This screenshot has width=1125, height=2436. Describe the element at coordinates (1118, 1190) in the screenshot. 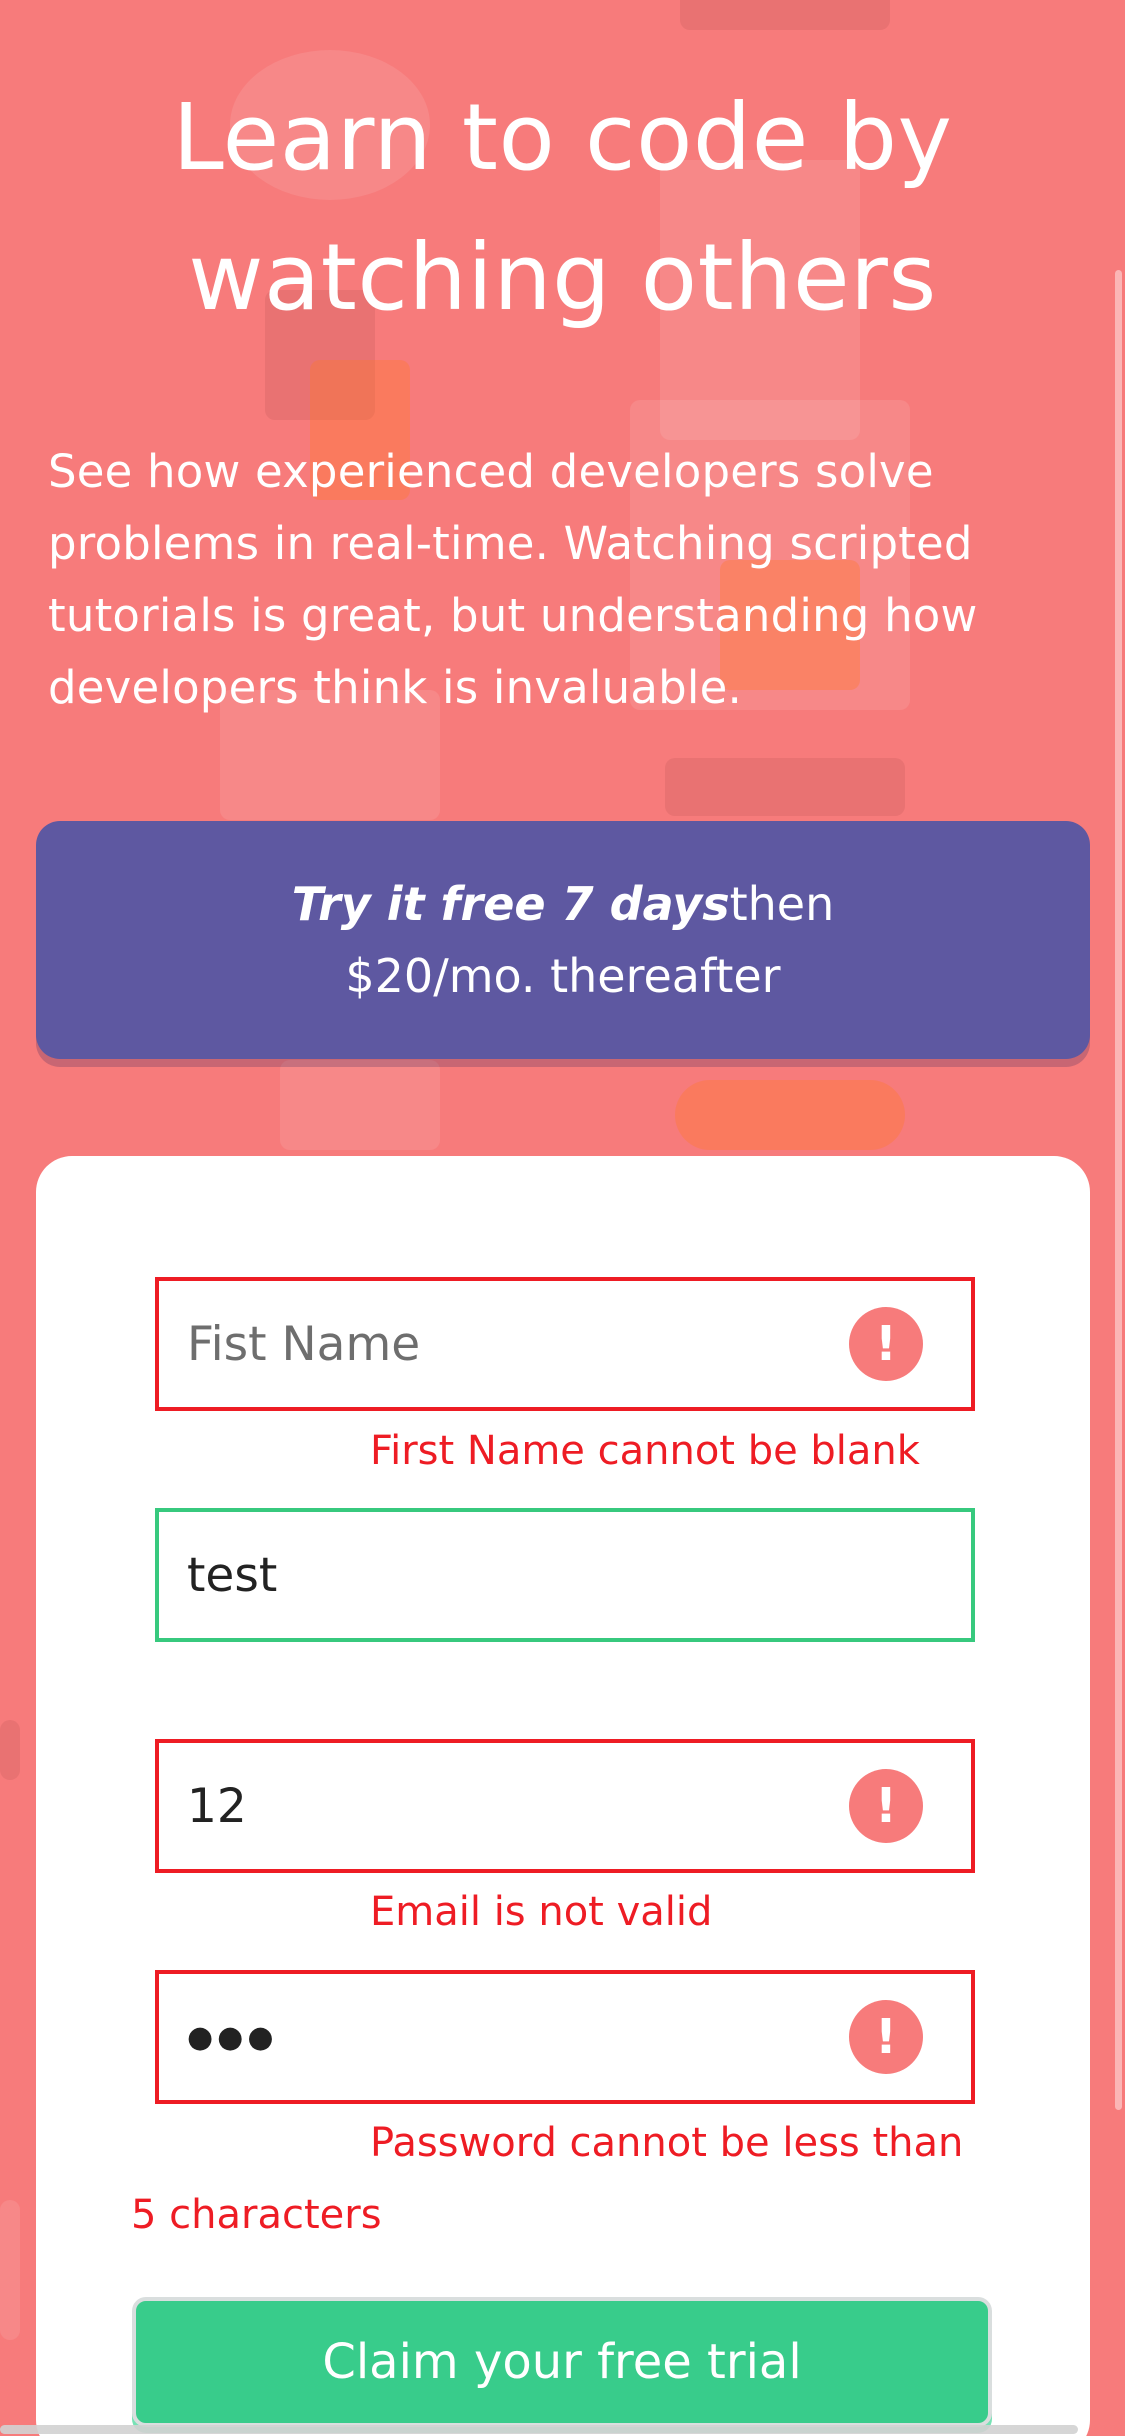

I see `vertical-scrollbar` at that location.